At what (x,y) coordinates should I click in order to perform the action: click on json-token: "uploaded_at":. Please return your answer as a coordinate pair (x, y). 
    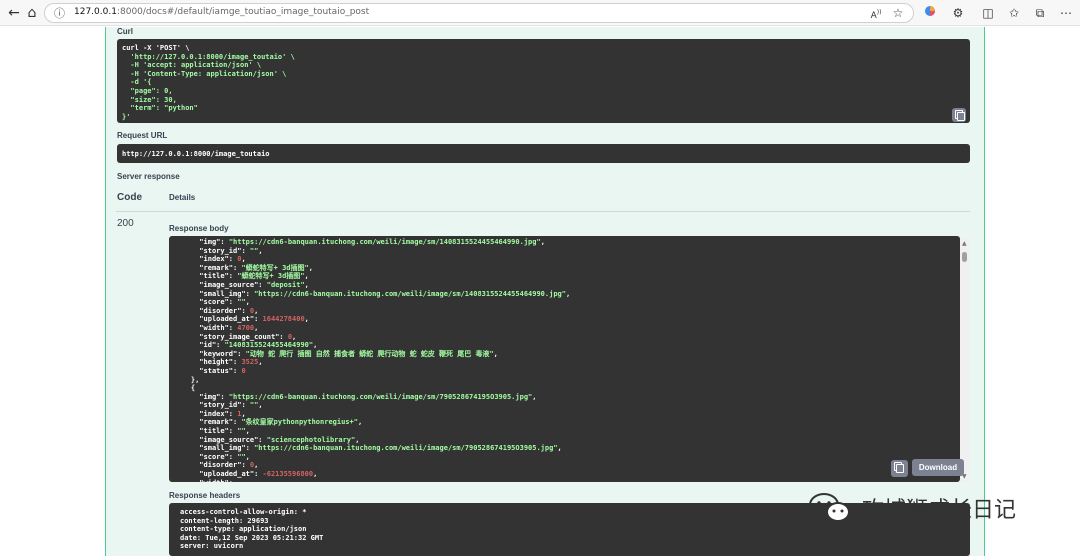
    Looking at the image, I should click on (231, 319).